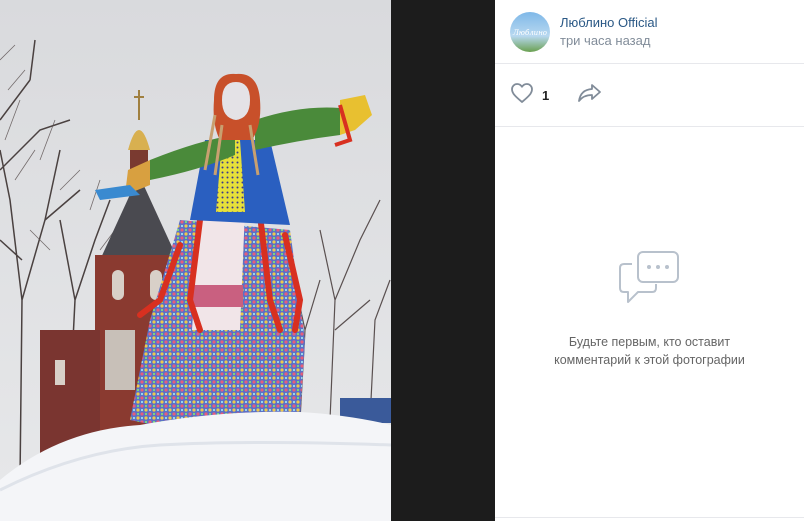 This screenshot has height=521, width=804. I want to click on author-block: Люблино Люблино Official три часа назад, so click(649, 32).